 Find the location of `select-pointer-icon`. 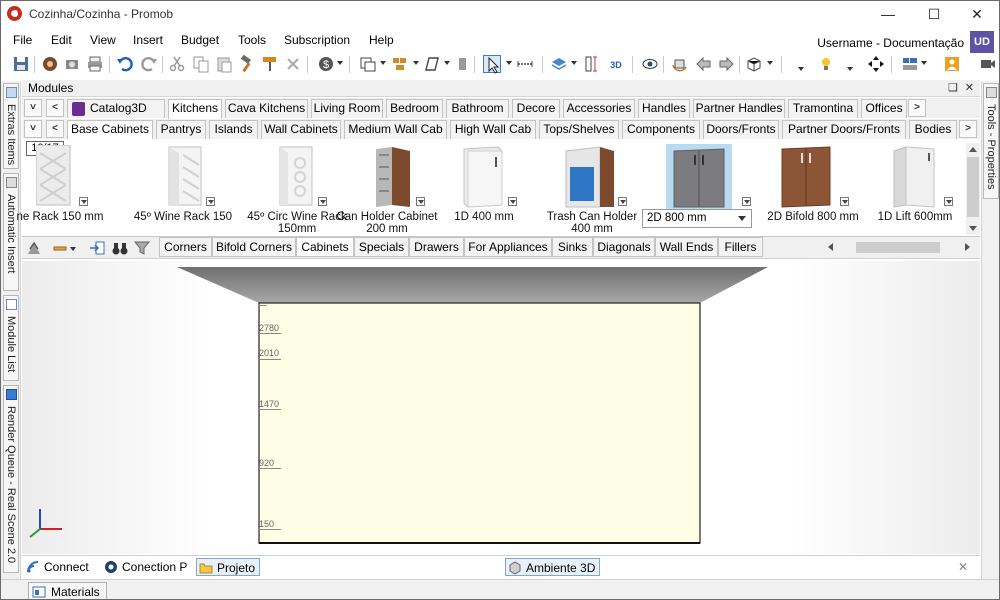

select-pointer-icon is located at coordinates (492, 64).